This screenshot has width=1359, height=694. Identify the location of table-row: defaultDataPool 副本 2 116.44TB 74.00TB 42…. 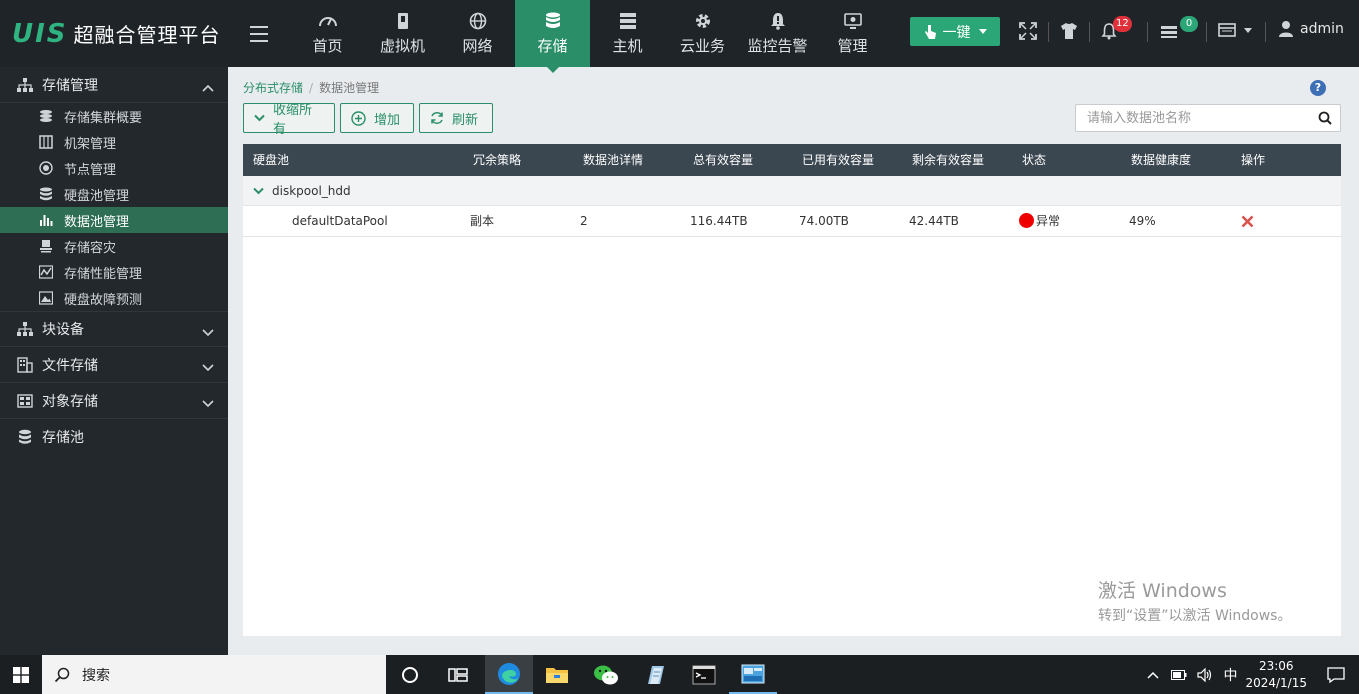
(792, 221).